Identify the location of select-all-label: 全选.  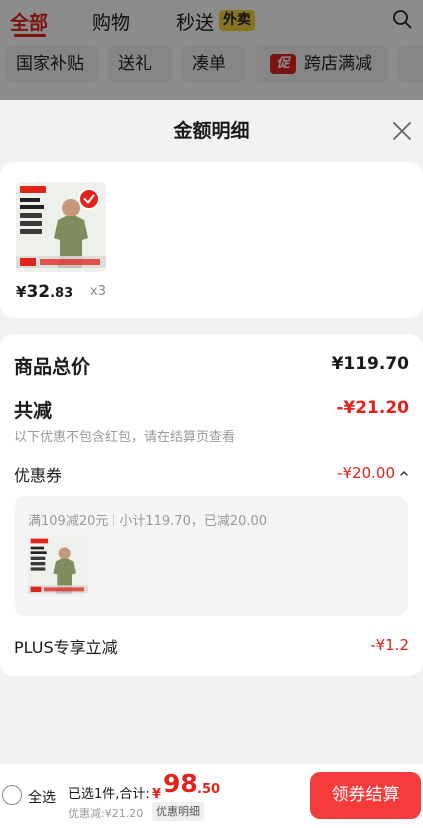
(42, 797).